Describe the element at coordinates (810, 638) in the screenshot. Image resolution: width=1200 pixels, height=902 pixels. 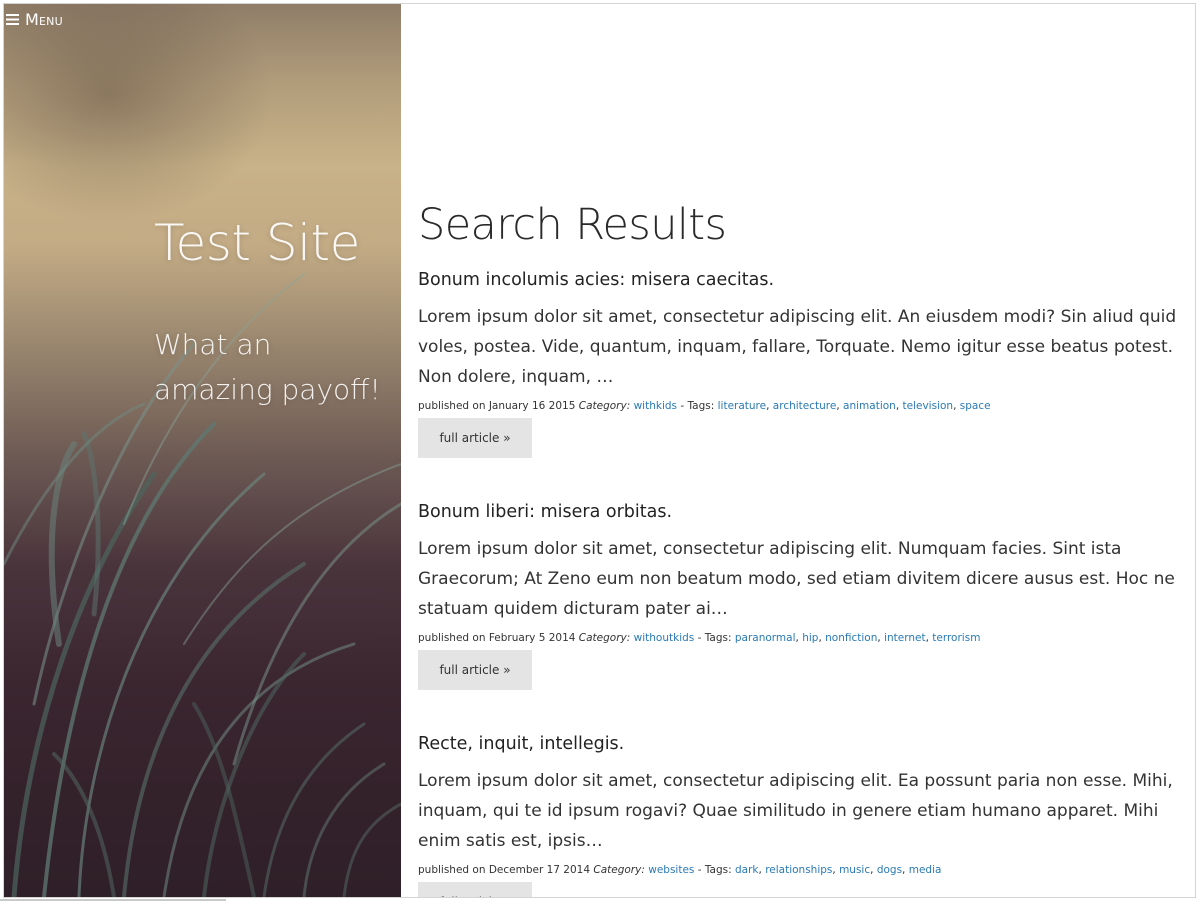
I see `tag-link: hip` at that location.